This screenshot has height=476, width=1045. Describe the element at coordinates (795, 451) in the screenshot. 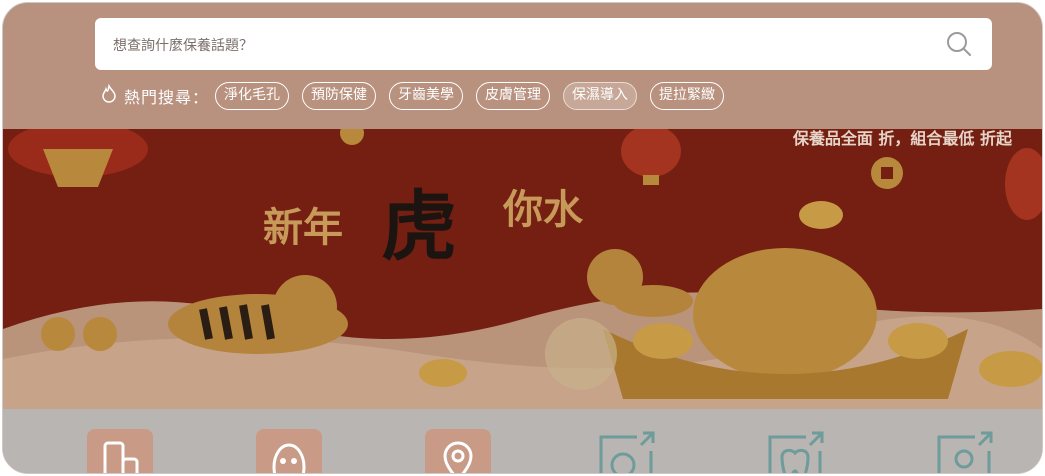

I see `tooth-icon` at that location.